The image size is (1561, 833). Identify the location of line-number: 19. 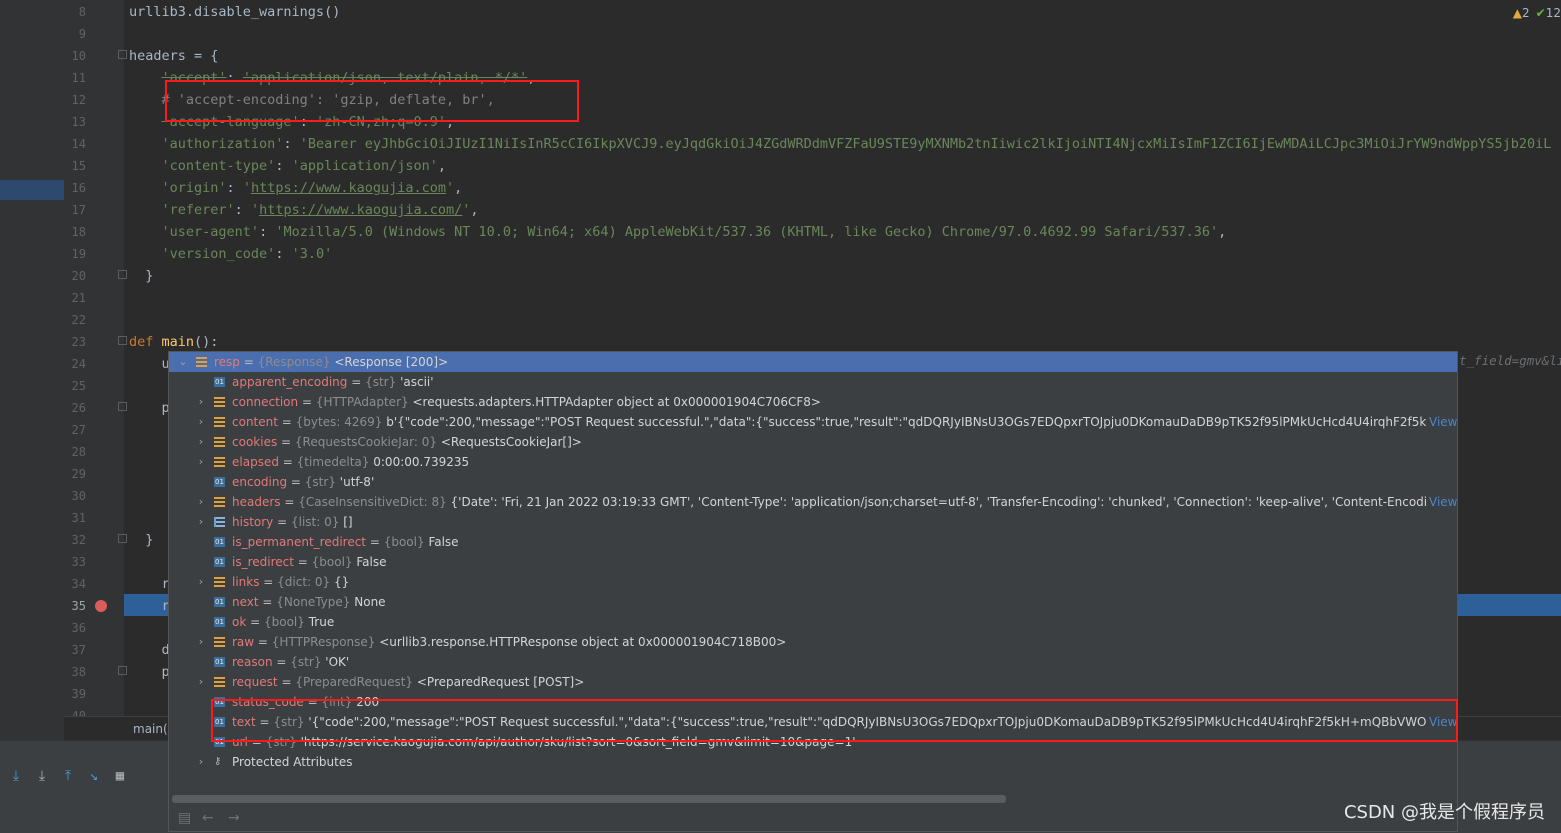
(75, 254).